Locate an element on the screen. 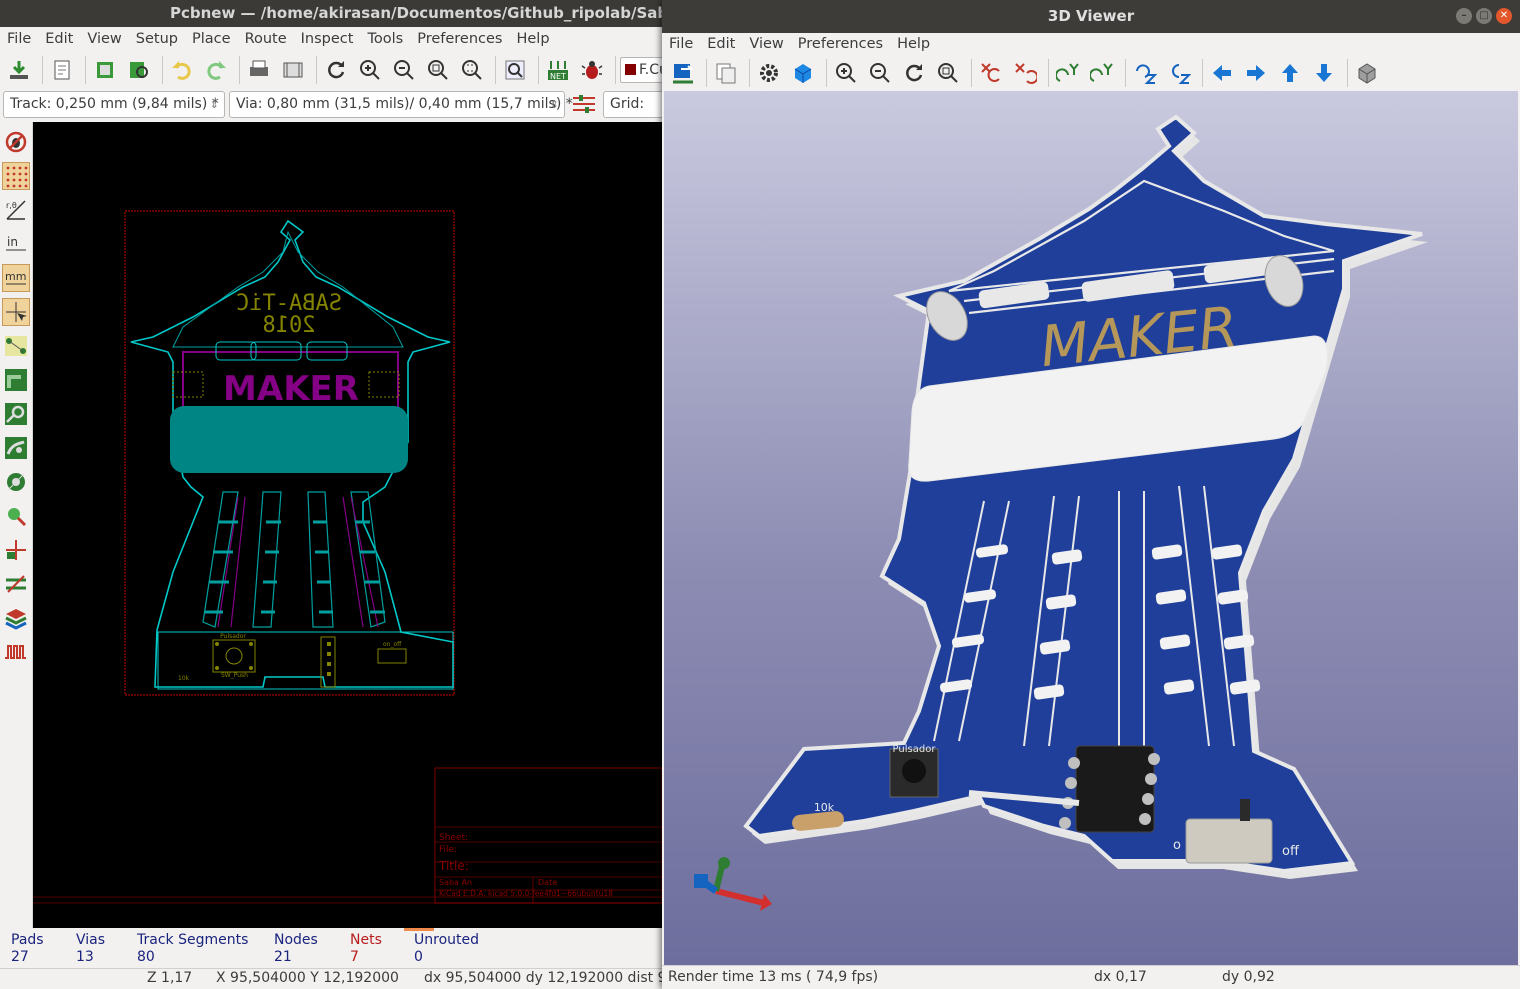  menu-tools: Tools is located at coordinates (385, 39).